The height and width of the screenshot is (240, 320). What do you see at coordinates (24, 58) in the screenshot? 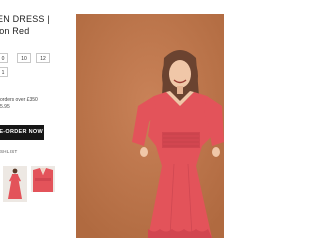
I see `size-option: 10` at bounding box center [24, 58].